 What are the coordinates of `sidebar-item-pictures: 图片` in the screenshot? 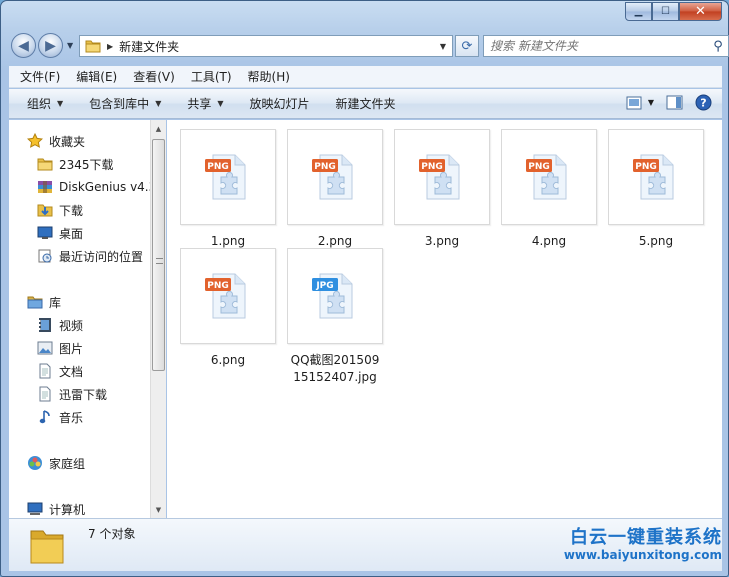 It's located at (60, 348).